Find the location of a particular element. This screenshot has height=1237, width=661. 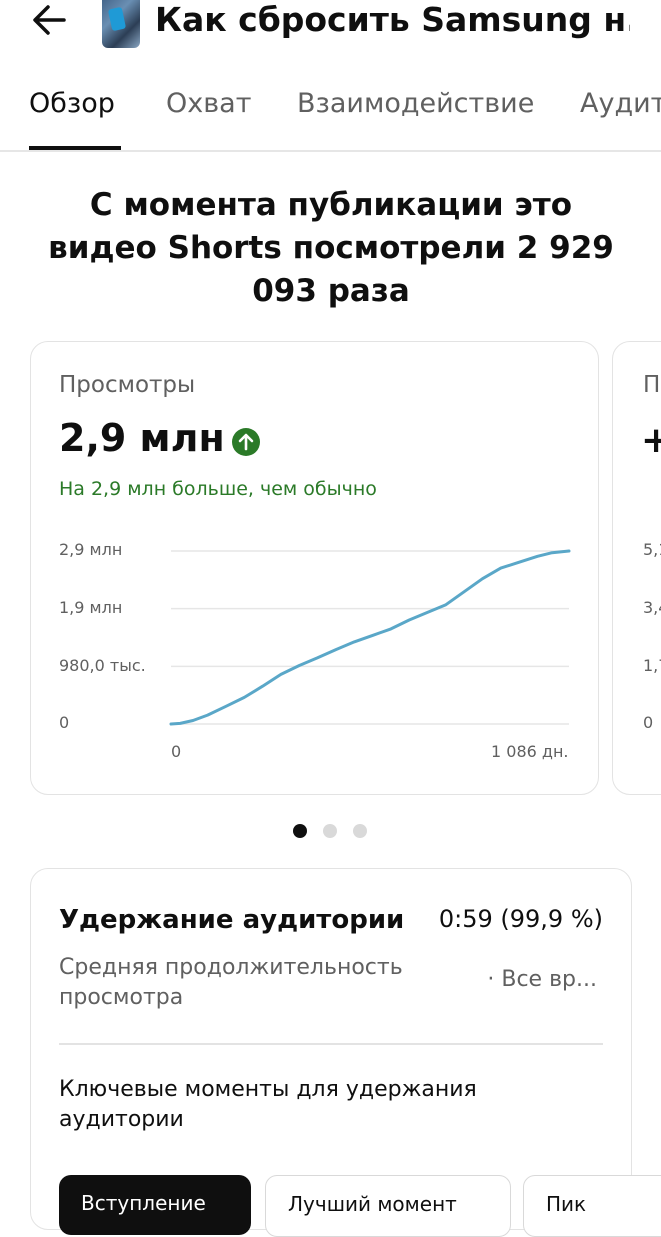

key-moments-title: Ключевые моменты для удержания аудитории is located at coordinates (268, 1104).